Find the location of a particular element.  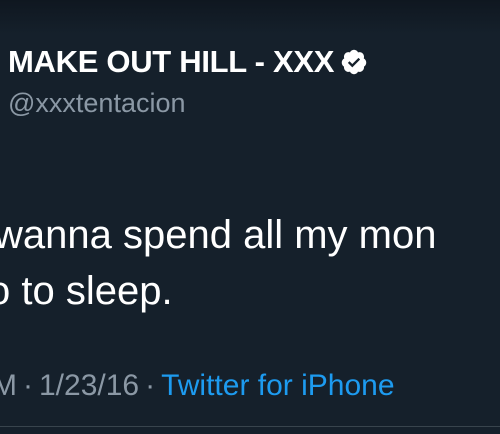

author-display-name: MAKE OUT HILL - XXX is located at coordinates (171, 62).